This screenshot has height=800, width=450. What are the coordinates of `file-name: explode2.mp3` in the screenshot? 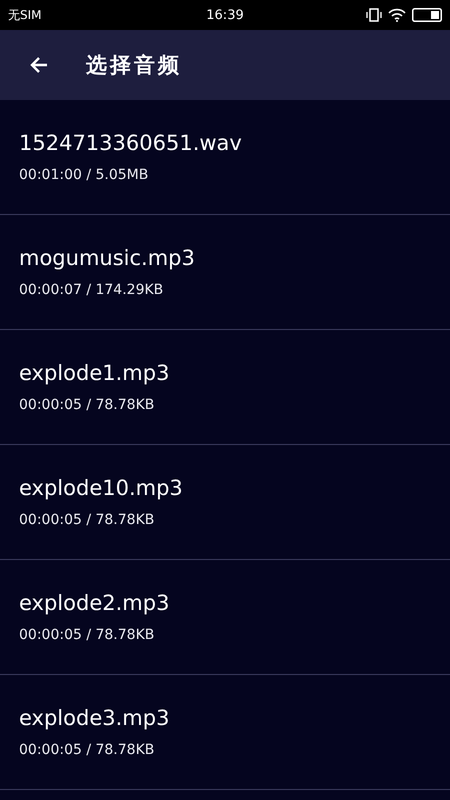 It's located at (94, 603).